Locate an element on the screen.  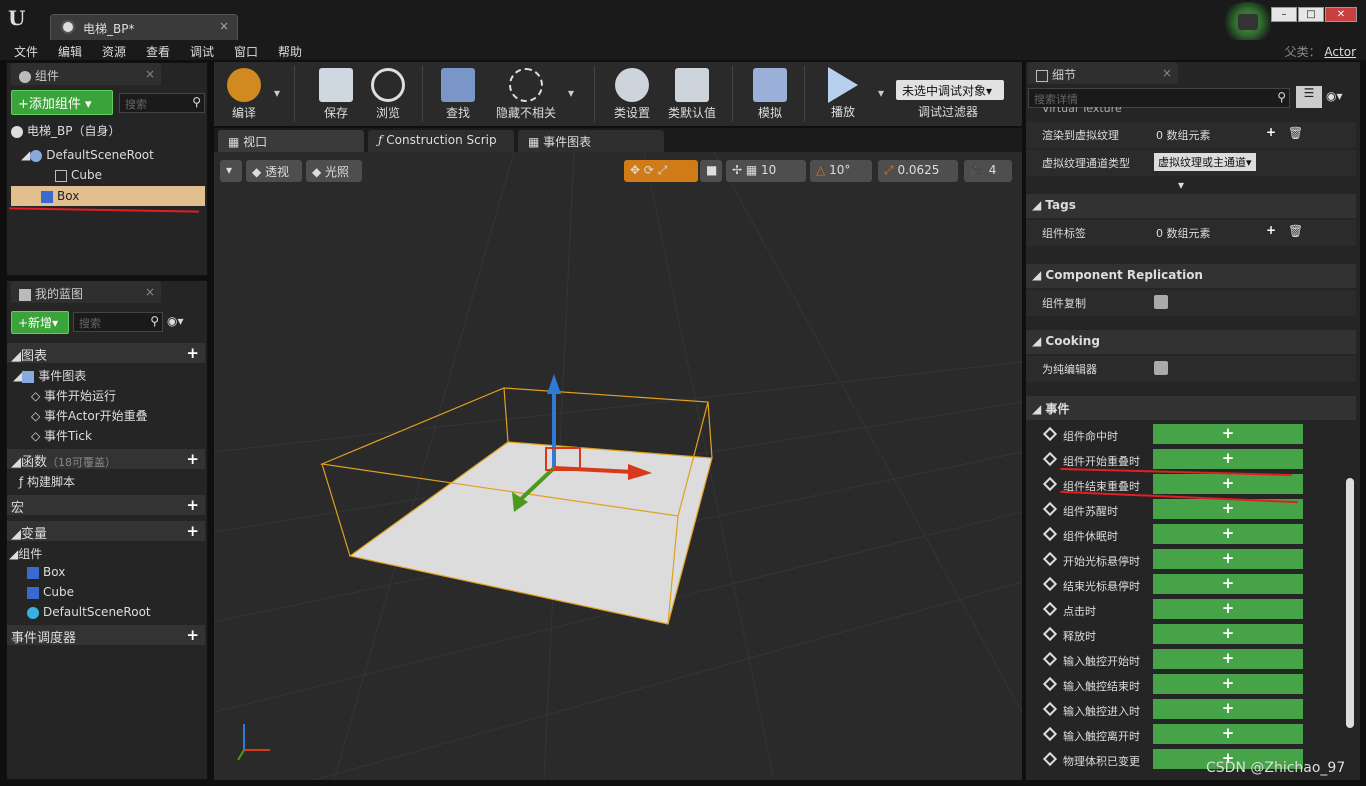
rotation-snap-button: △ 10° is located at coordinates (841, 171).